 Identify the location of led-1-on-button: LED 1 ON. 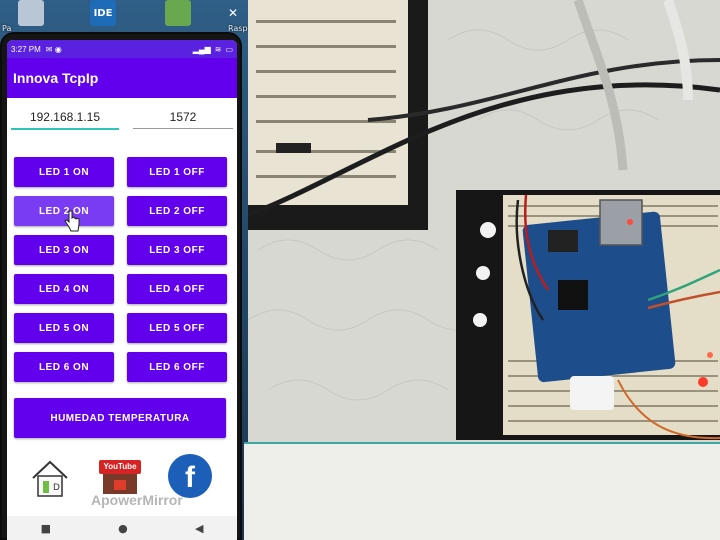
(64, 172).